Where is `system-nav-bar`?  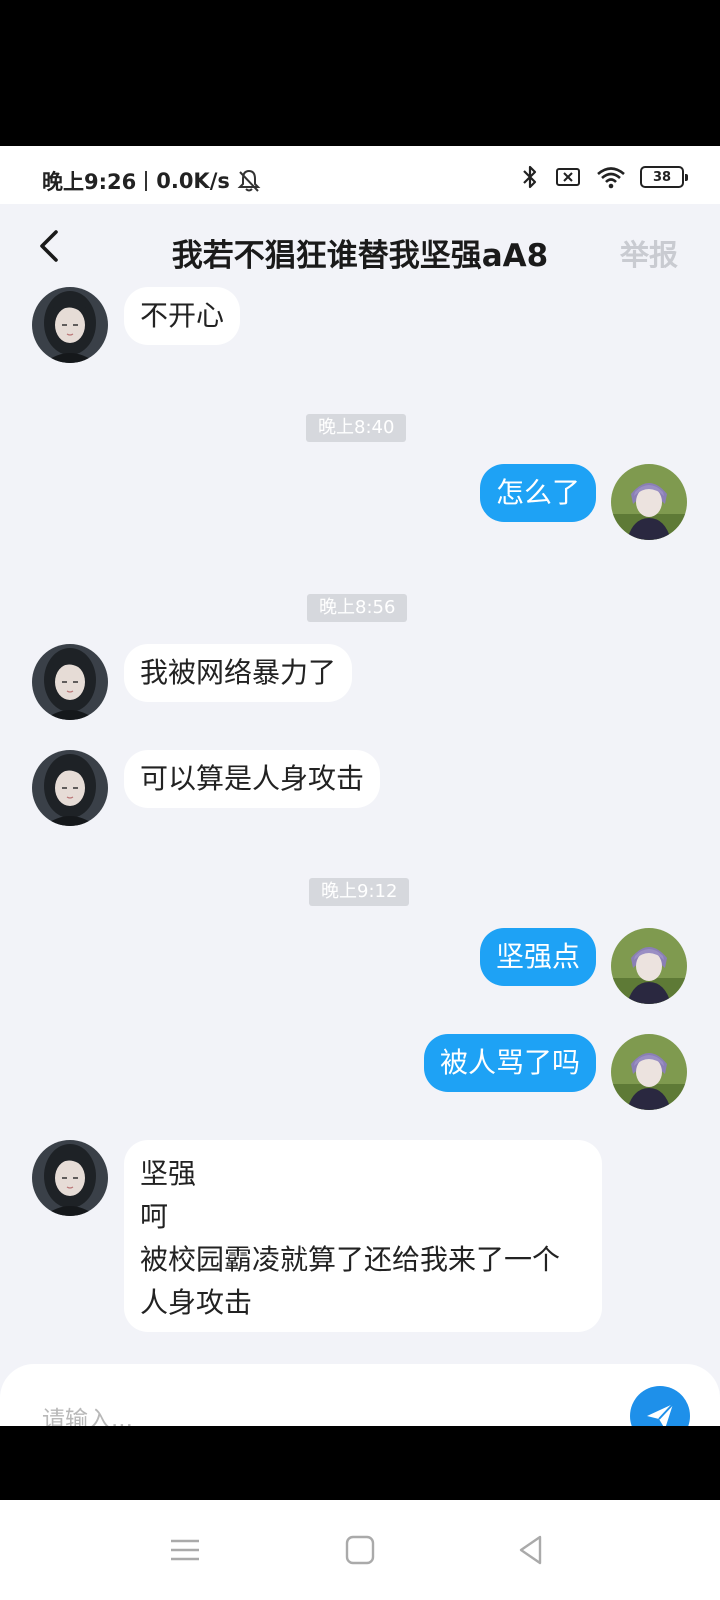
system-nav-bar is located at coordinates (360, 1550).